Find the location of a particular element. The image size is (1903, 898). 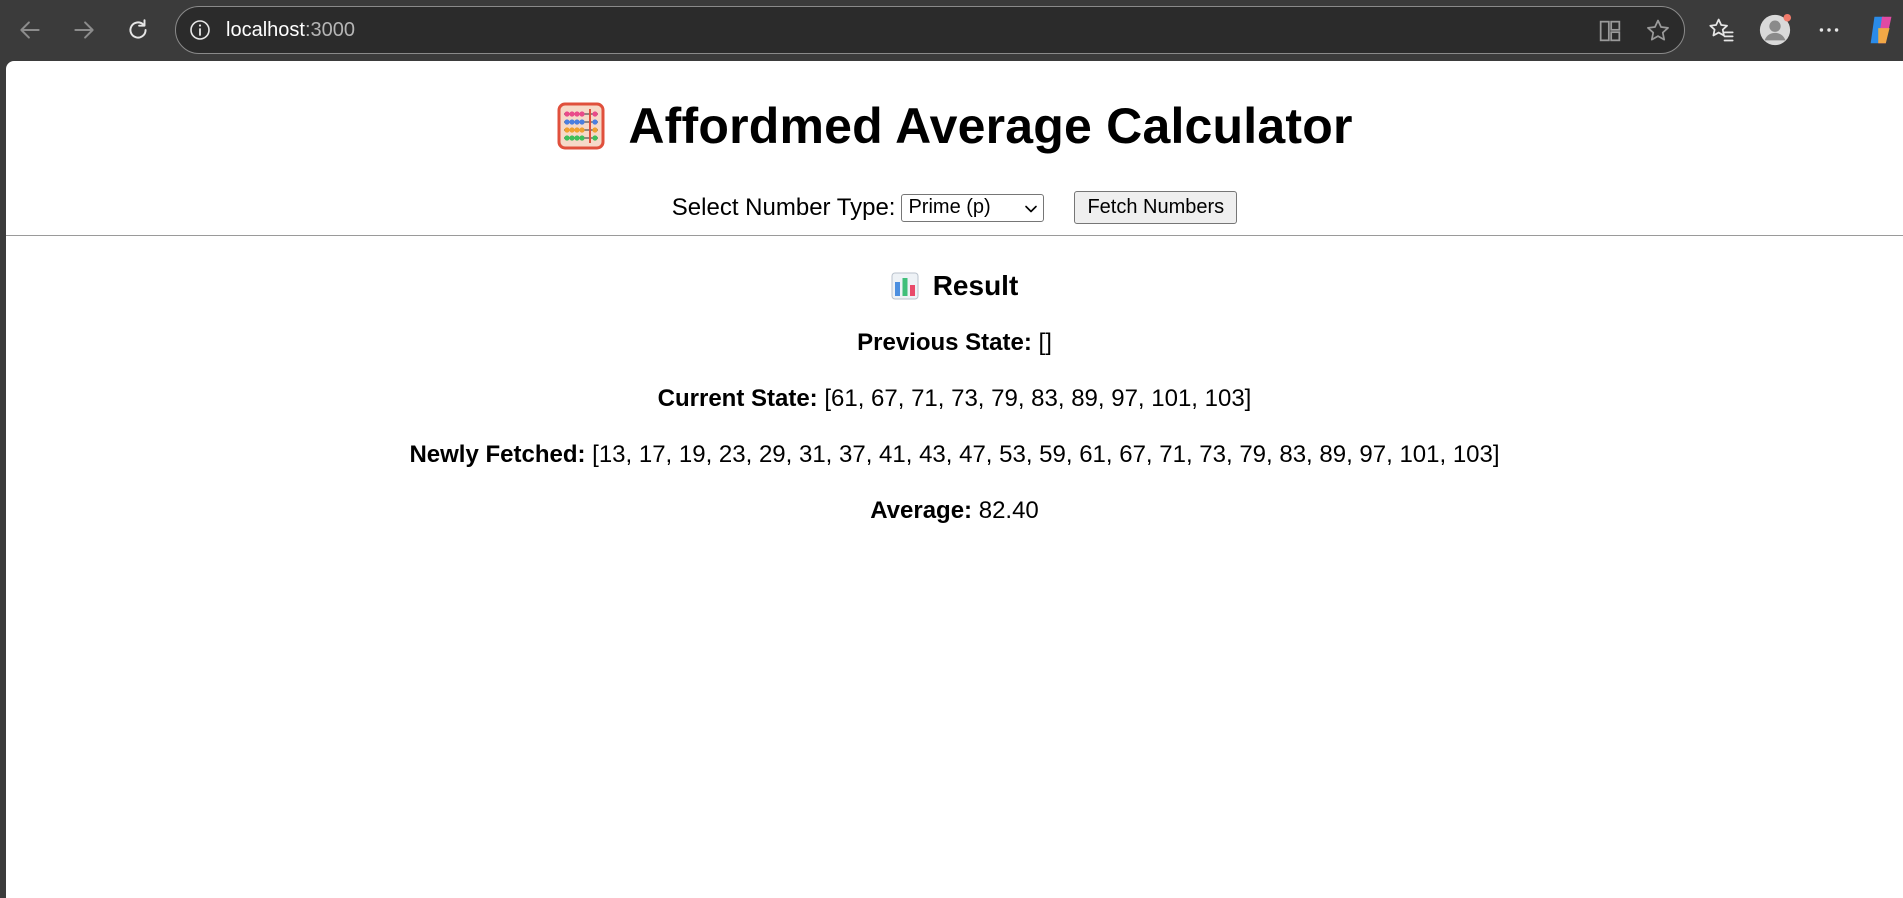

favorites-icon is located at coordinates (1721, 30).